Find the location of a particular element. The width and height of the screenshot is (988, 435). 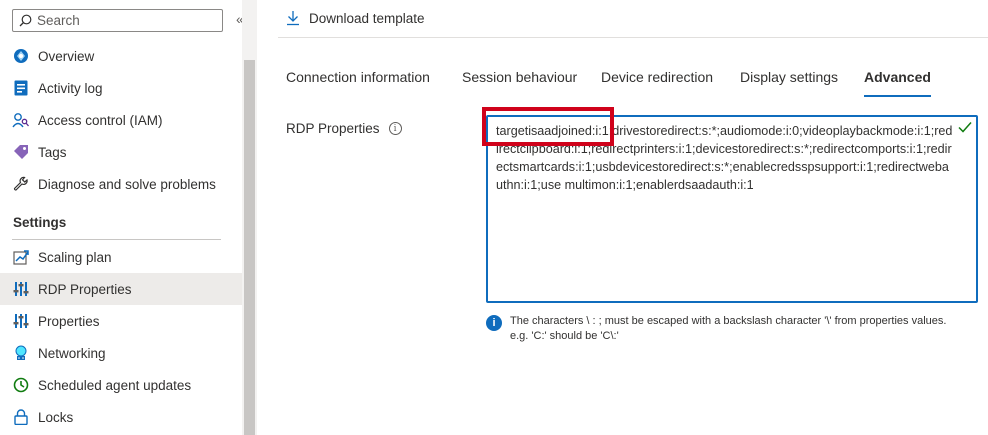

sidebar-item-label: Activity log is located at coordinates (70, 88).